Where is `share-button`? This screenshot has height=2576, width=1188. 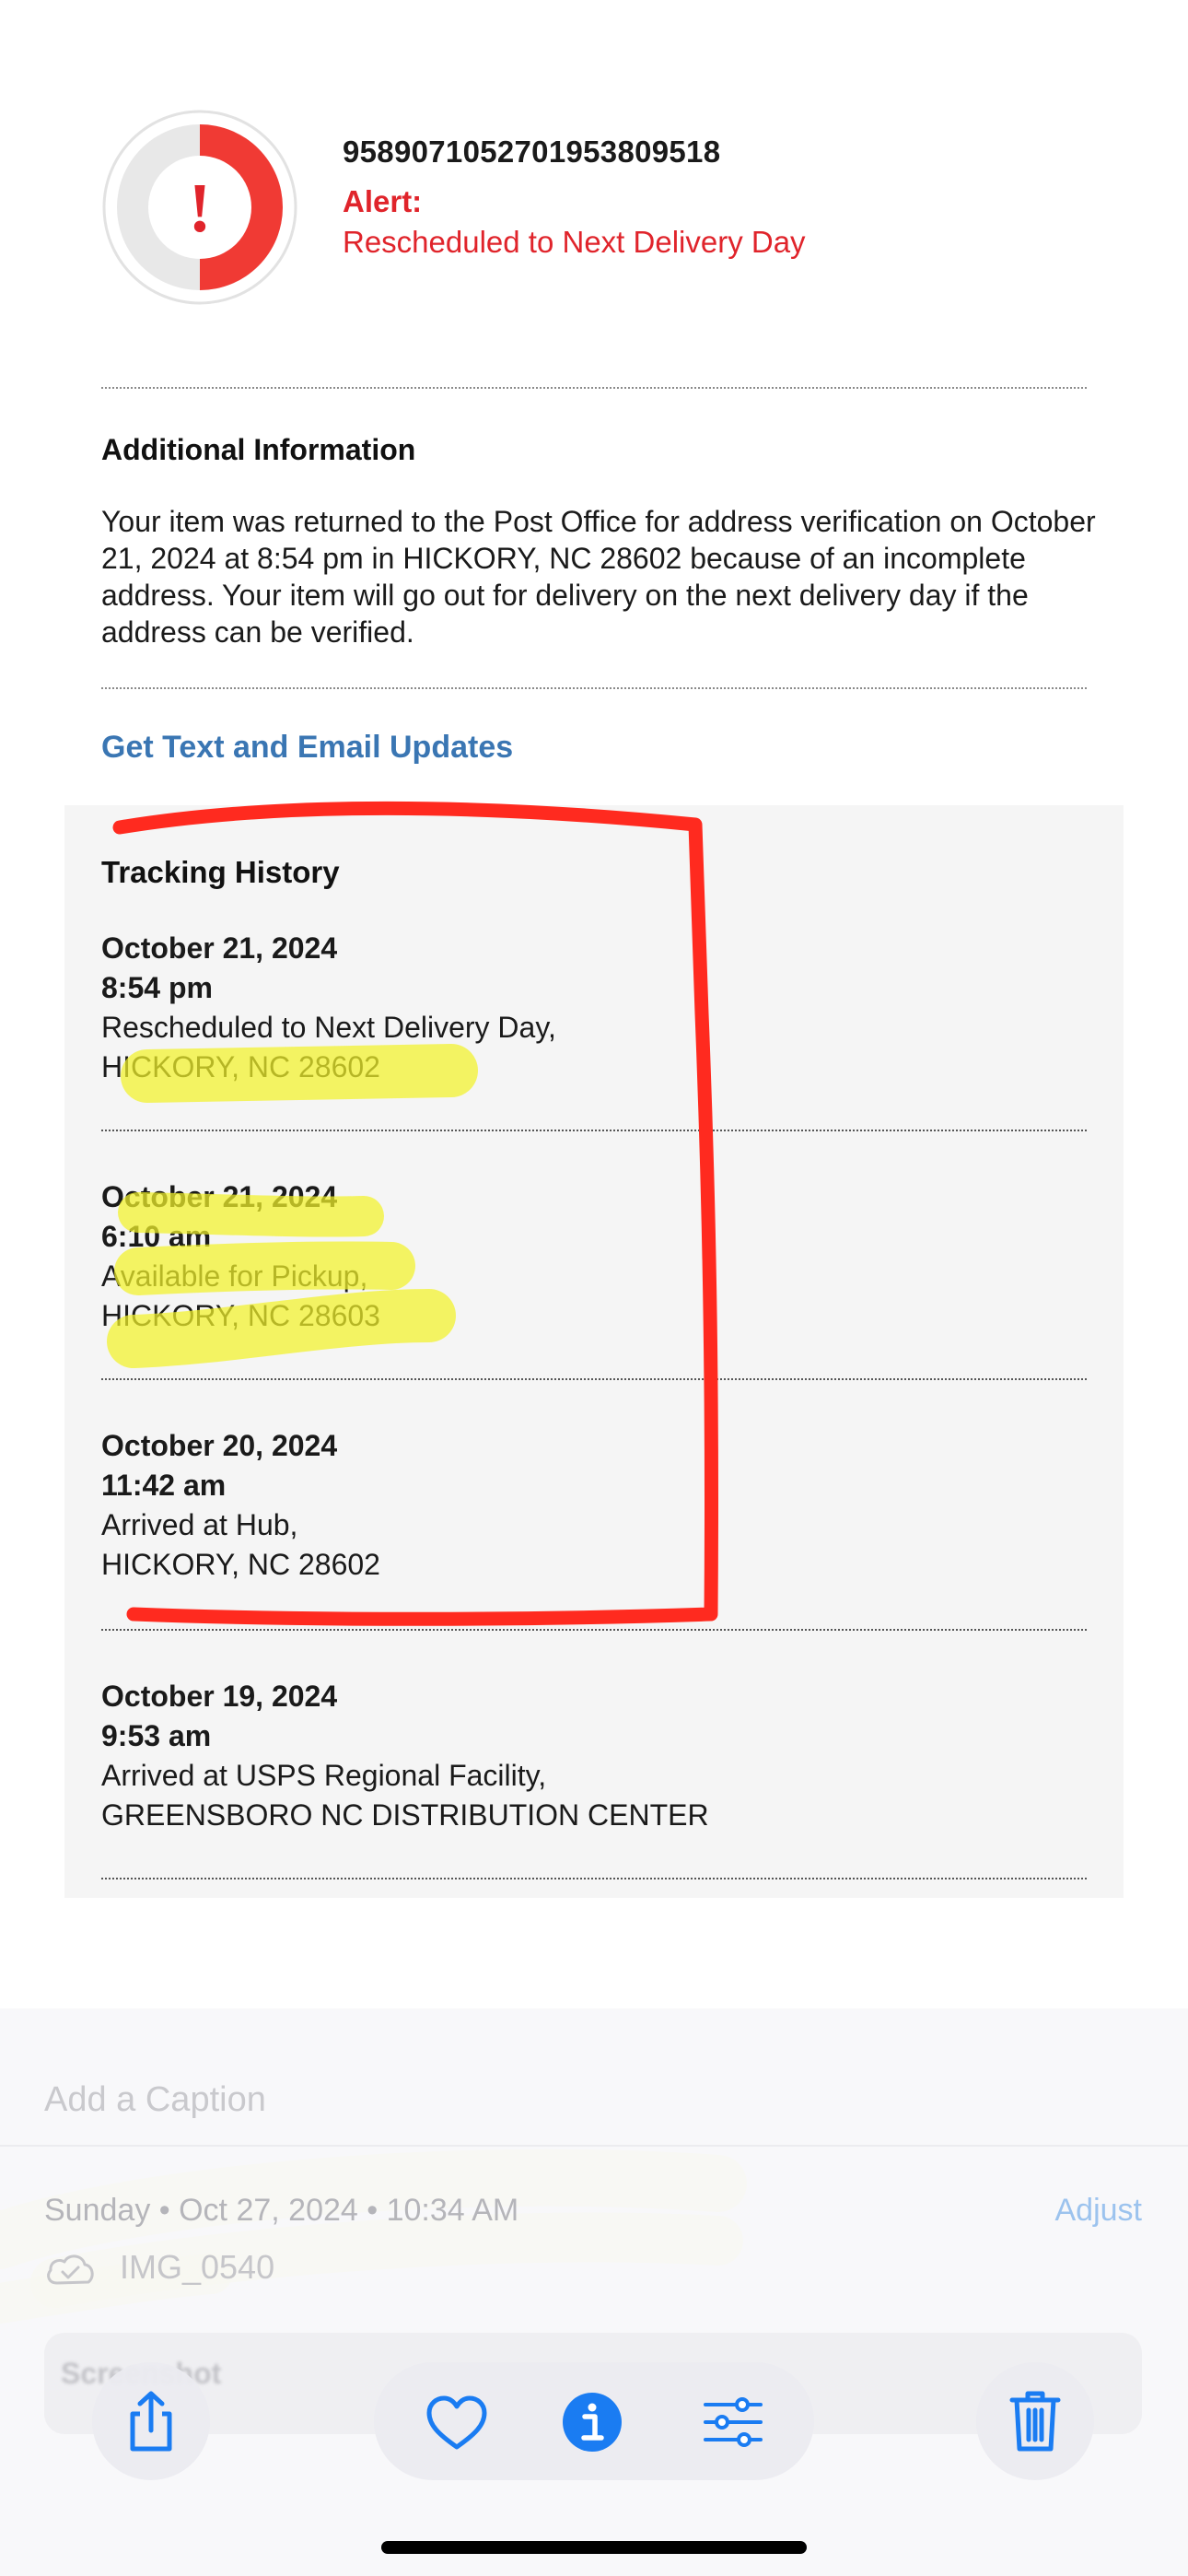
share-button is located at coordinates (151, 2421).